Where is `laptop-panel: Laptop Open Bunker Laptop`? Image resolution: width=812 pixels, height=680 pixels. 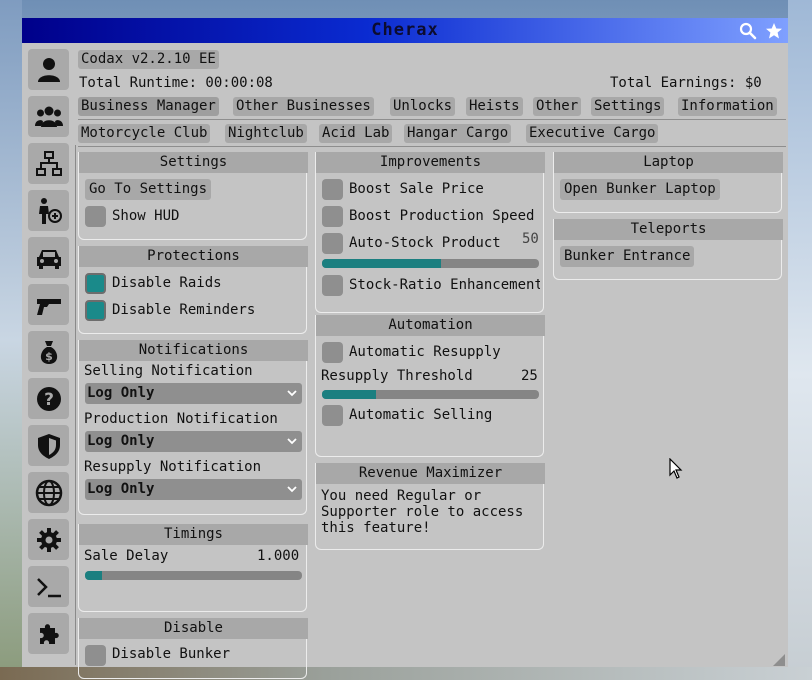
laptop-panel: Laptop Open Bunker Laptop is located at coordinates (668, 182).